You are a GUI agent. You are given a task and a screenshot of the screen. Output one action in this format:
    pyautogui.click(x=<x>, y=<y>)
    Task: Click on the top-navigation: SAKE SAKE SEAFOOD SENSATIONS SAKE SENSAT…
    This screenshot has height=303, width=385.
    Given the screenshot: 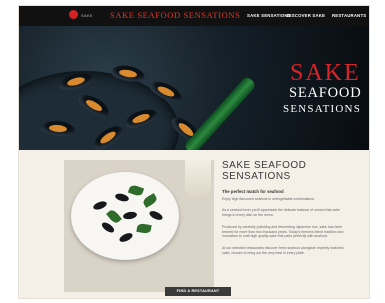 What is the action you would take?
    pyautogui.click(x=194, y=16)
    